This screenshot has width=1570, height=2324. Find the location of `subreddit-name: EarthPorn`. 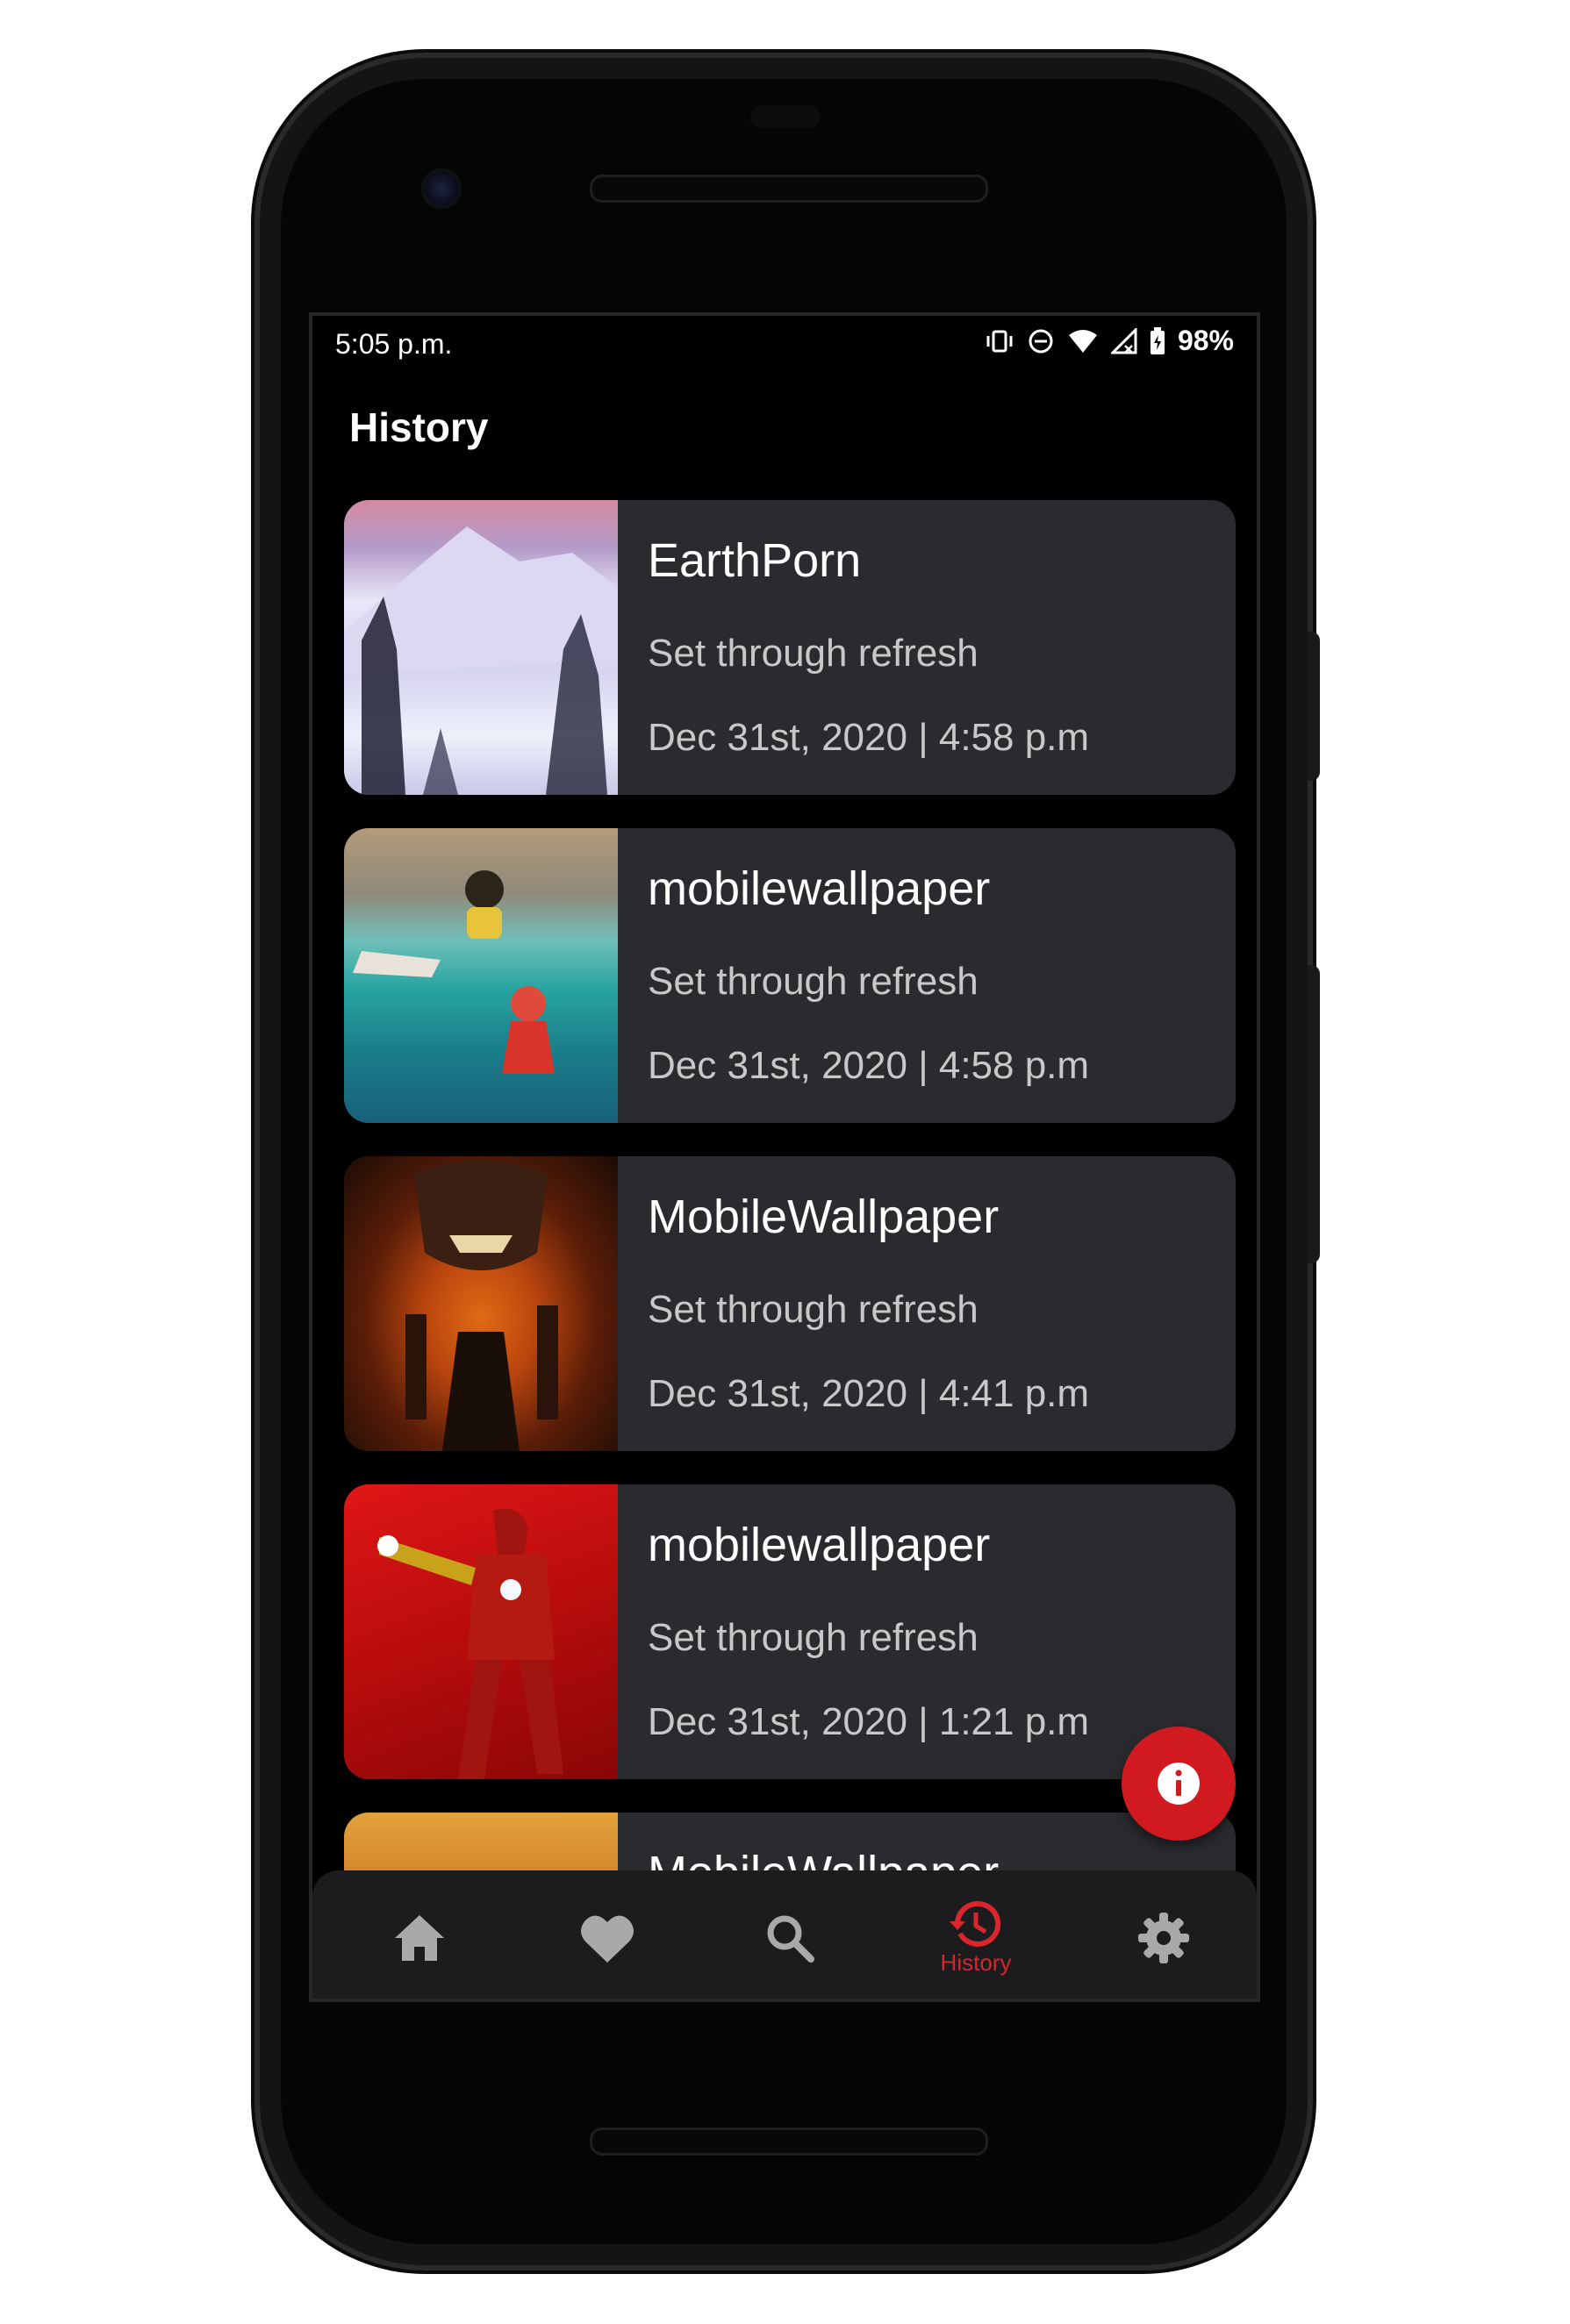

subreddit-name: EarthPorn is located at coordinates (755, 560).